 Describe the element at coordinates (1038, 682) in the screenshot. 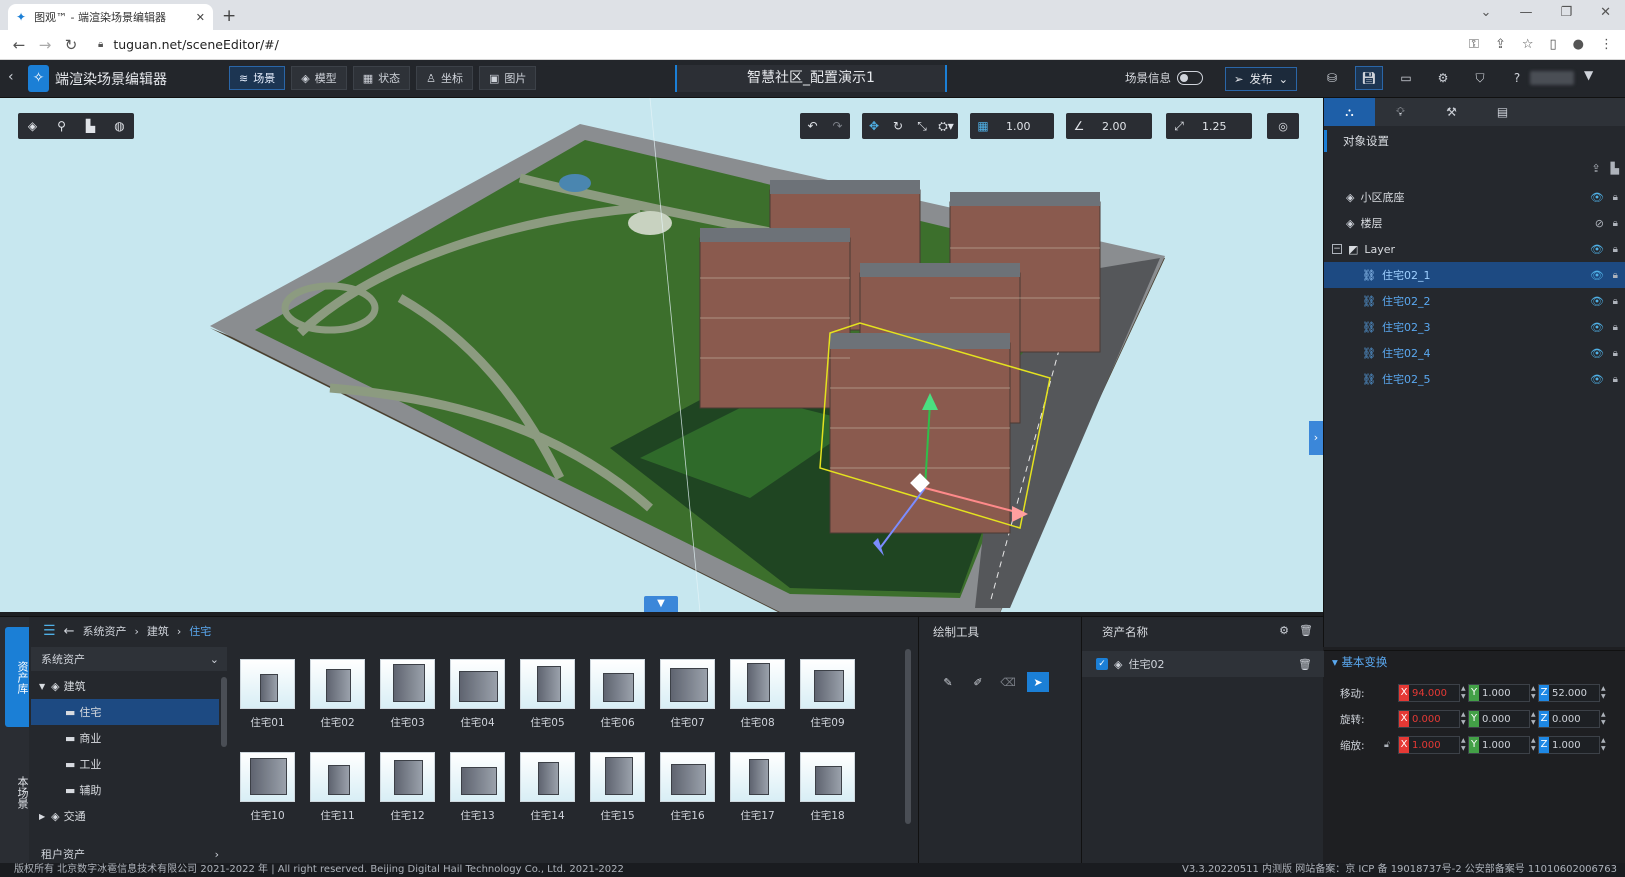

I see `select-cursor-icon: ➤` at that location.